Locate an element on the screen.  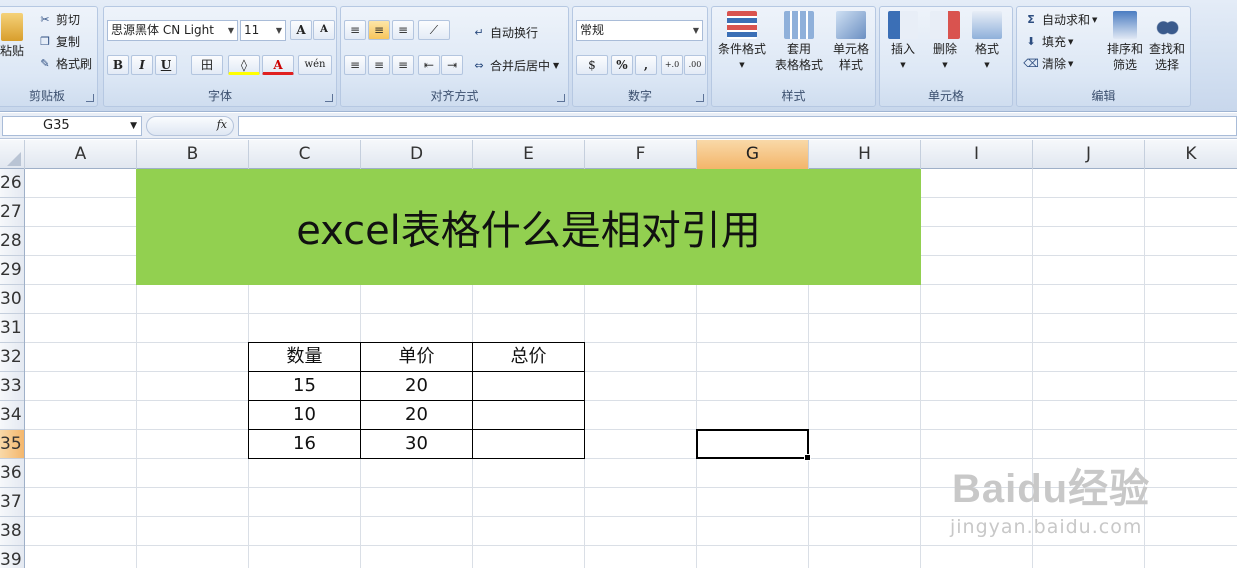
grow-font-button: A is located at coordinates (301, 30).